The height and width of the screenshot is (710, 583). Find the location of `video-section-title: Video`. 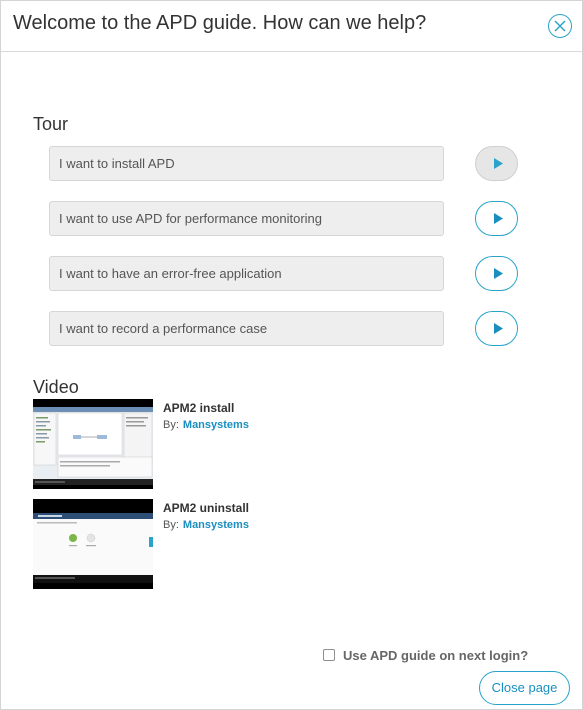

video-section-title: Video is located at coordinates (56, 387).